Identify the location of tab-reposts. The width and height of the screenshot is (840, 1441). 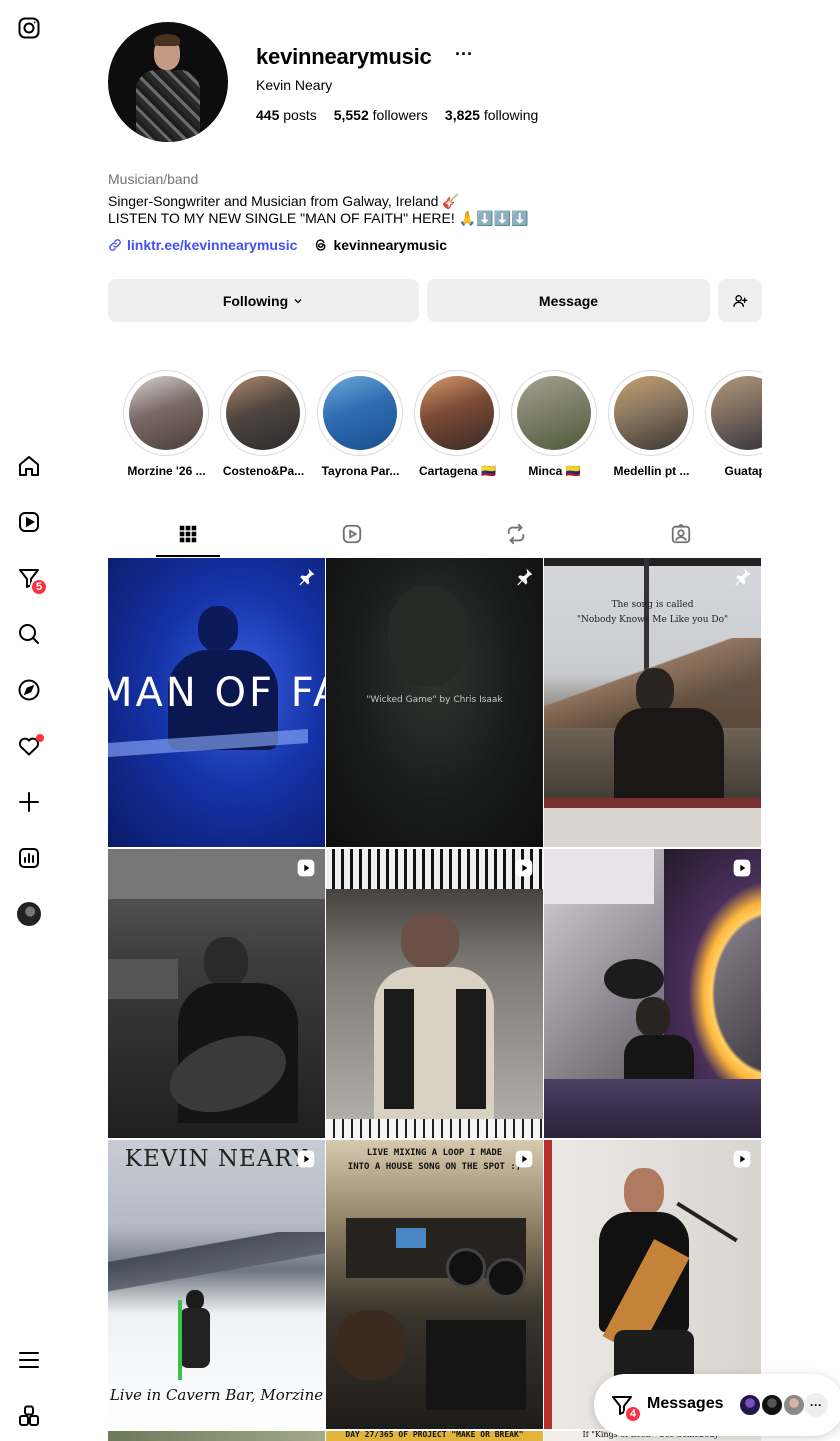
(516, 537).